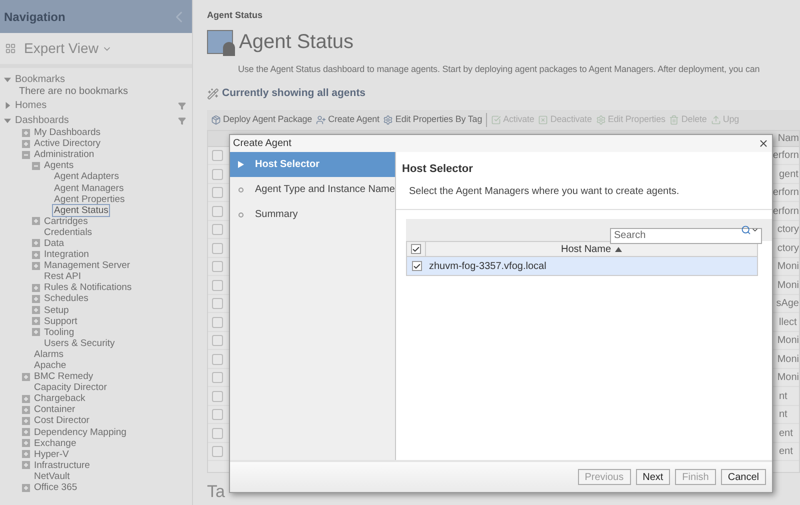 This screenshot has height=505, width=800. What do you see at coordinates (261, 119) in the screenshot?
I see `toolbar-button: Deploy Agent Package` at bounding box center [261, 119].